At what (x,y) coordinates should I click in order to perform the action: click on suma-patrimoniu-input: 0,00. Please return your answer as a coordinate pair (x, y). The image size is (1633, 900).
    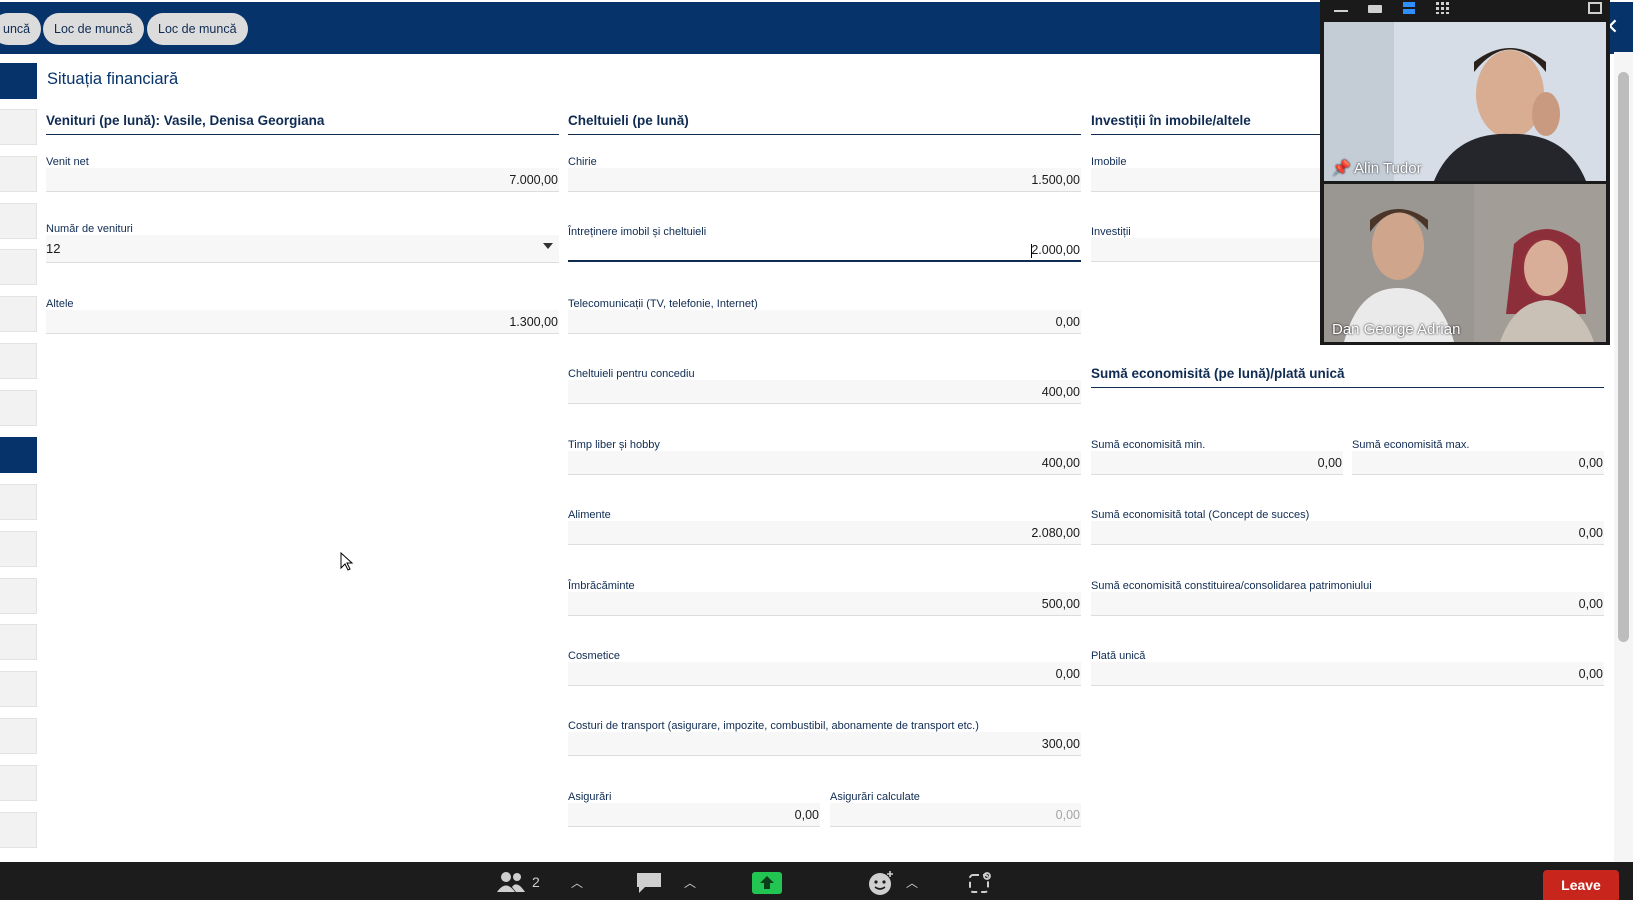
    Looking at the image, I should click on (1347, 604).